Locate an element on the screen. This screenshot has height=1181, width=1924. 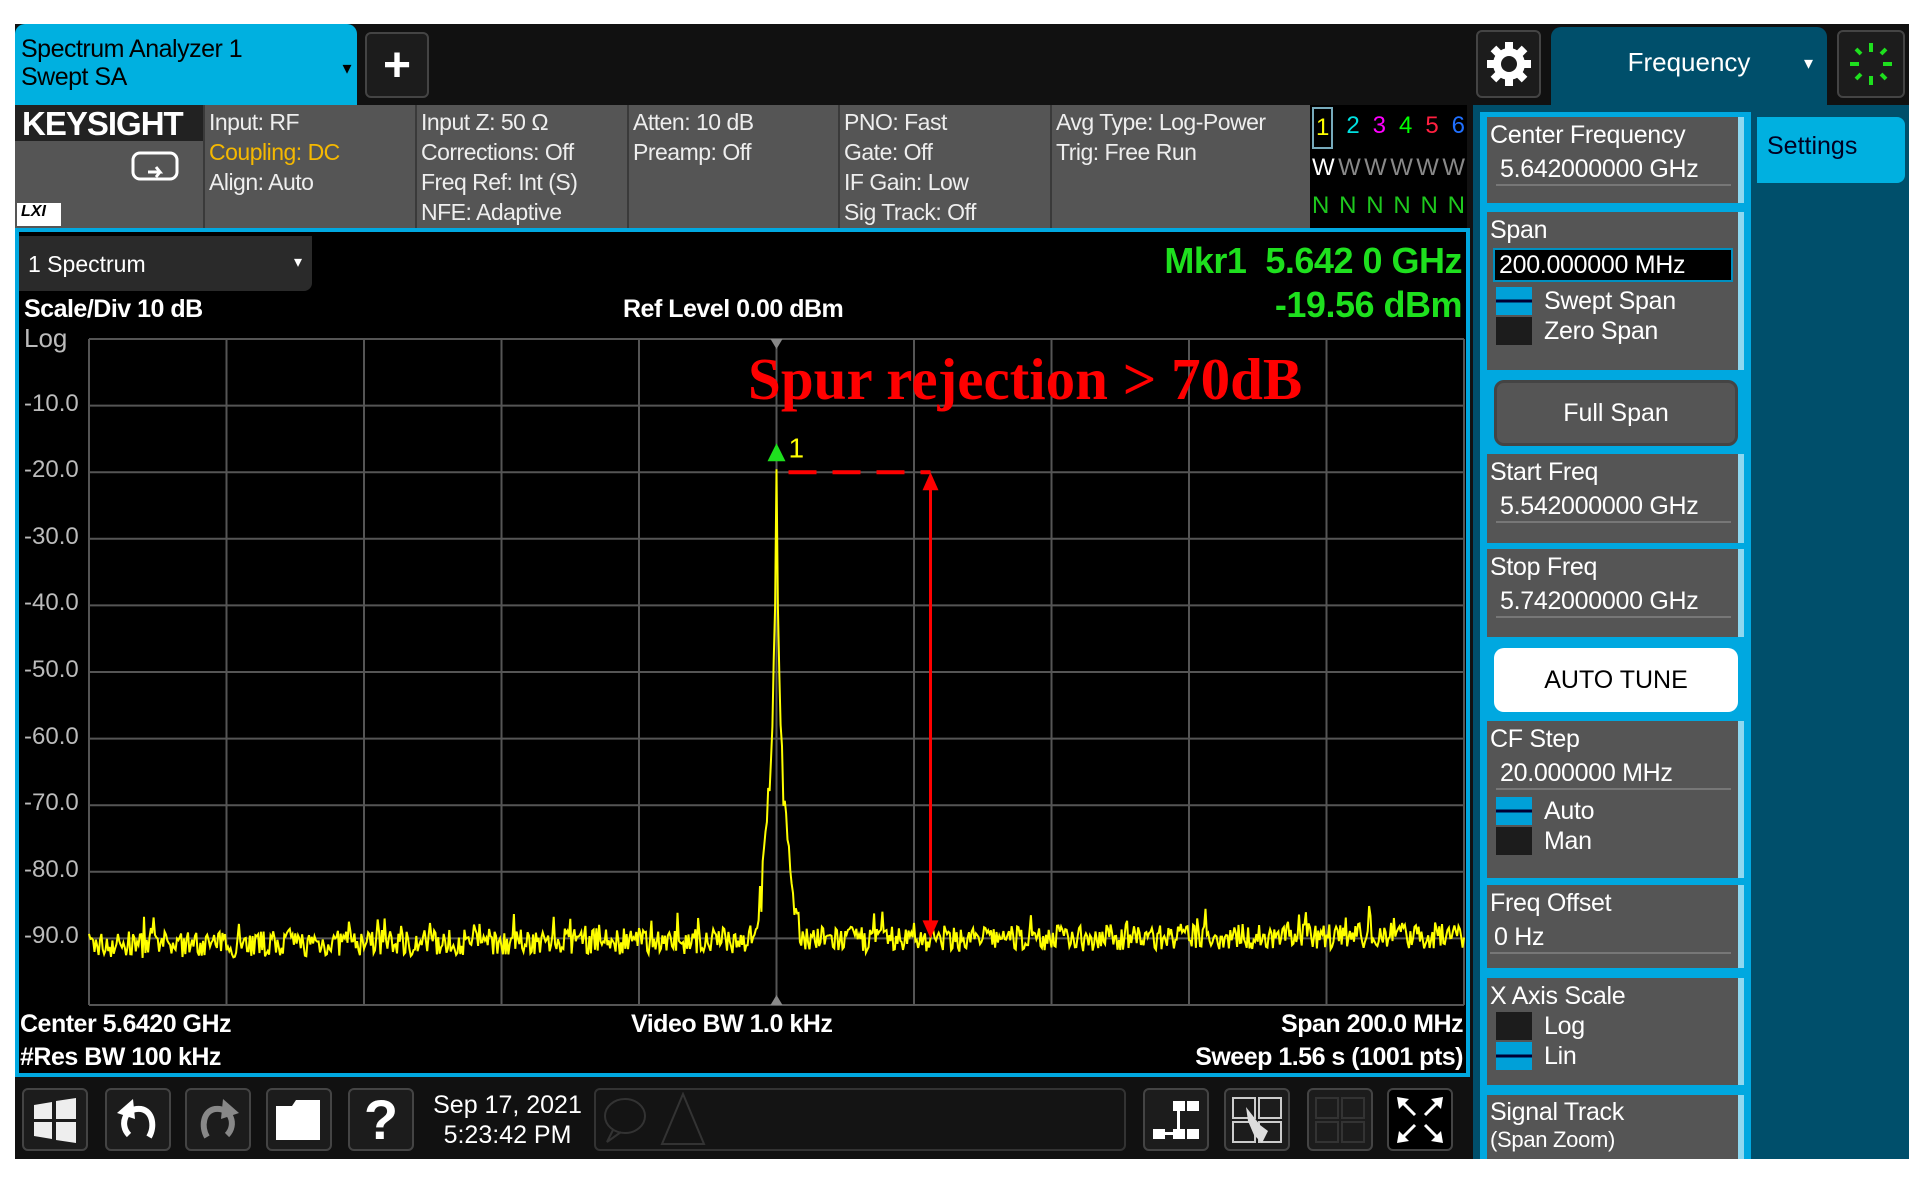
sweep-label: Sweep 1.56 s (1001 pts) is located at coordinates (1329, 1057).